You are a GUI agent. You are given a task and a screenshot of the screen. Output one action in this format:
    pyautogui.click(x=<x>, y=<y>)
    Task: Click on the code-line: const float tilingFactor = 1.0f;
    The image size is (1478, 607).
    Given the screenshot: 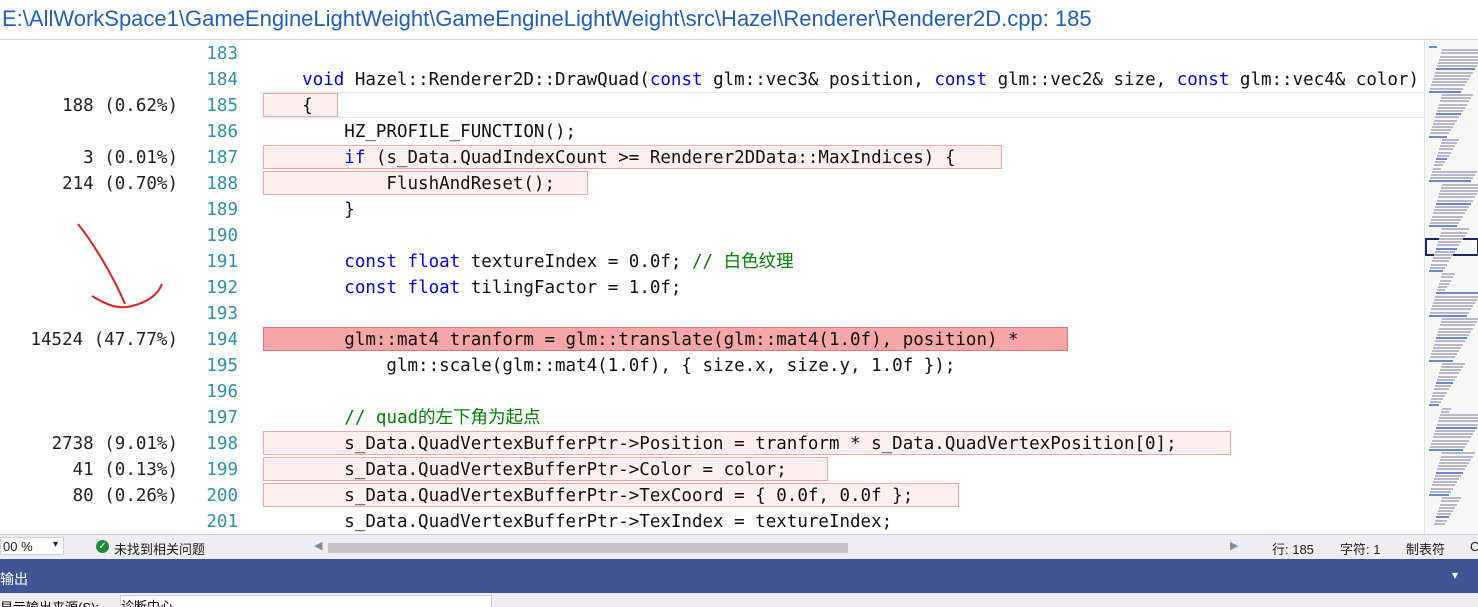 What is the action you would take?
    pyautogui.click(x=470, y=288)
    